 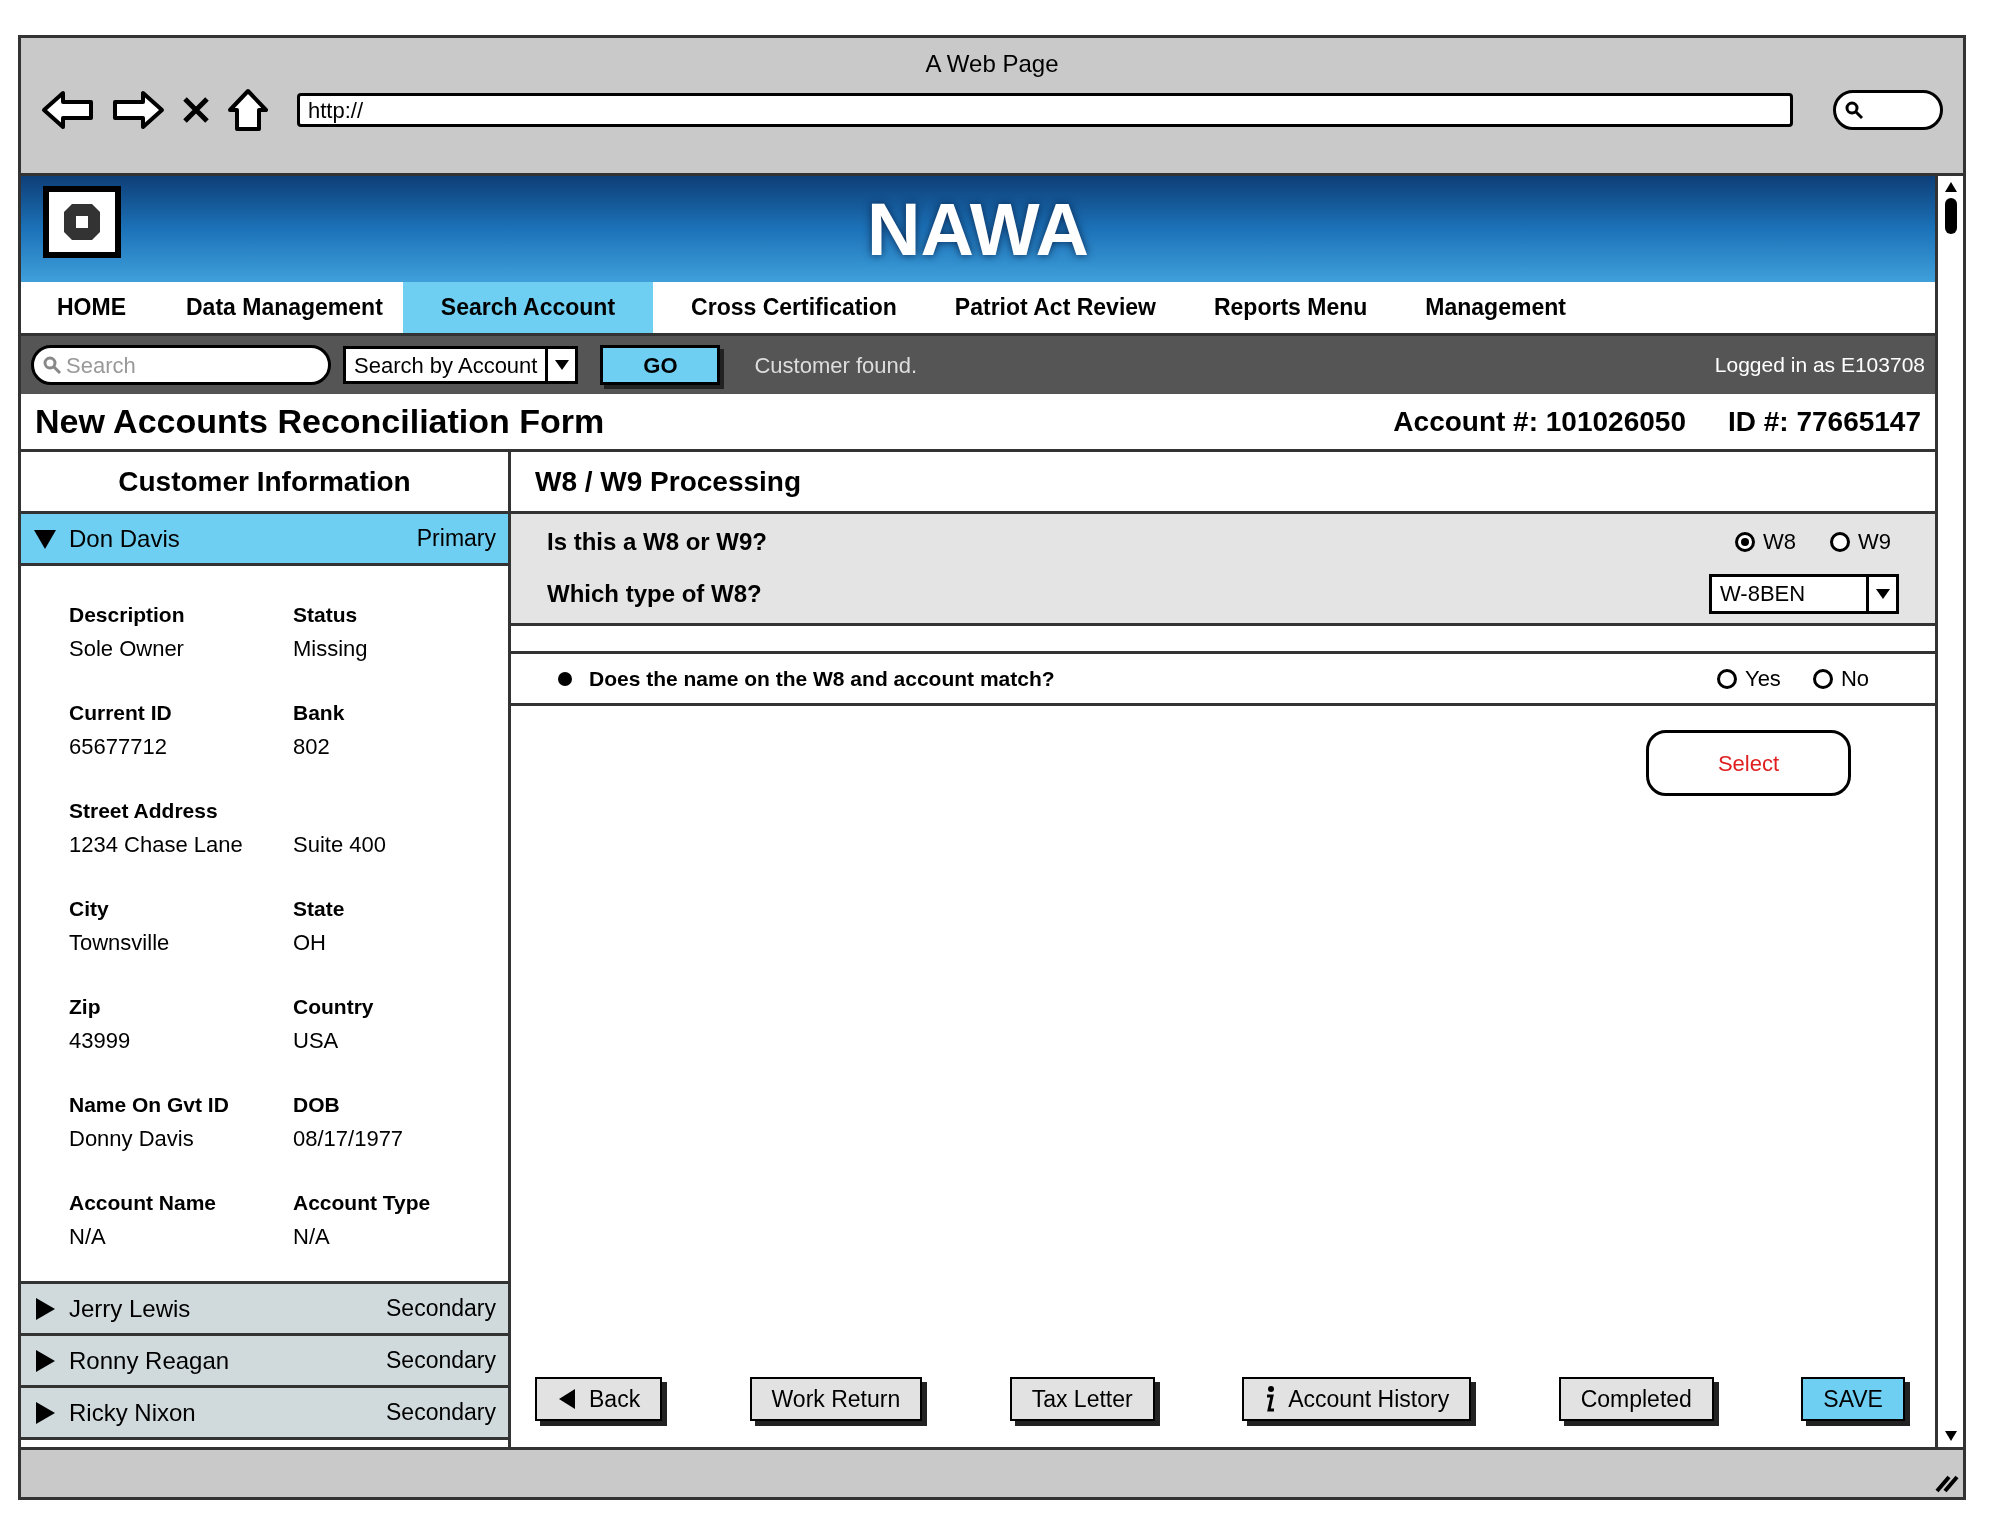 I want to click on radio-label: Yes, so click(x=1763, y=679).